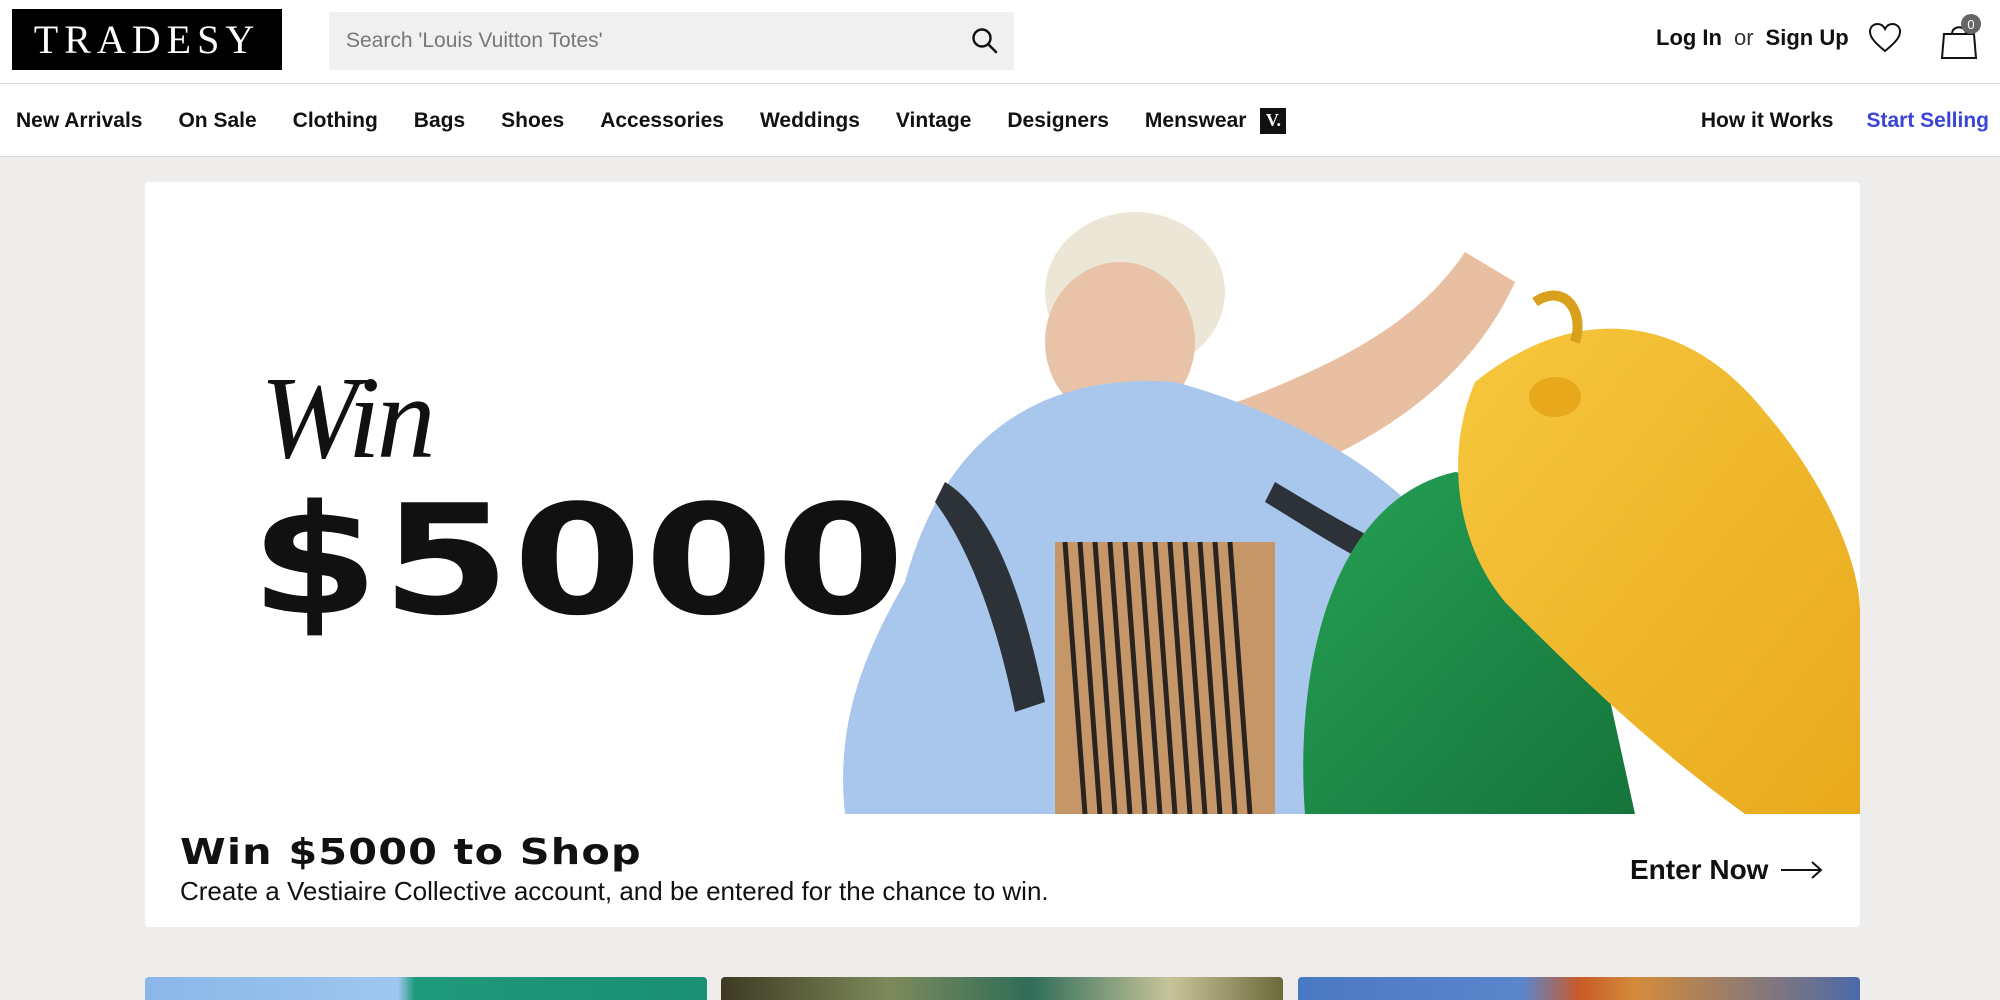 The width and height of the screenshot is (2000, 1000). What do you see at coordinates (662, 121) in the screenshot?
I see `nav-item-accessories: Accessories` at bounding box center [662, 121].